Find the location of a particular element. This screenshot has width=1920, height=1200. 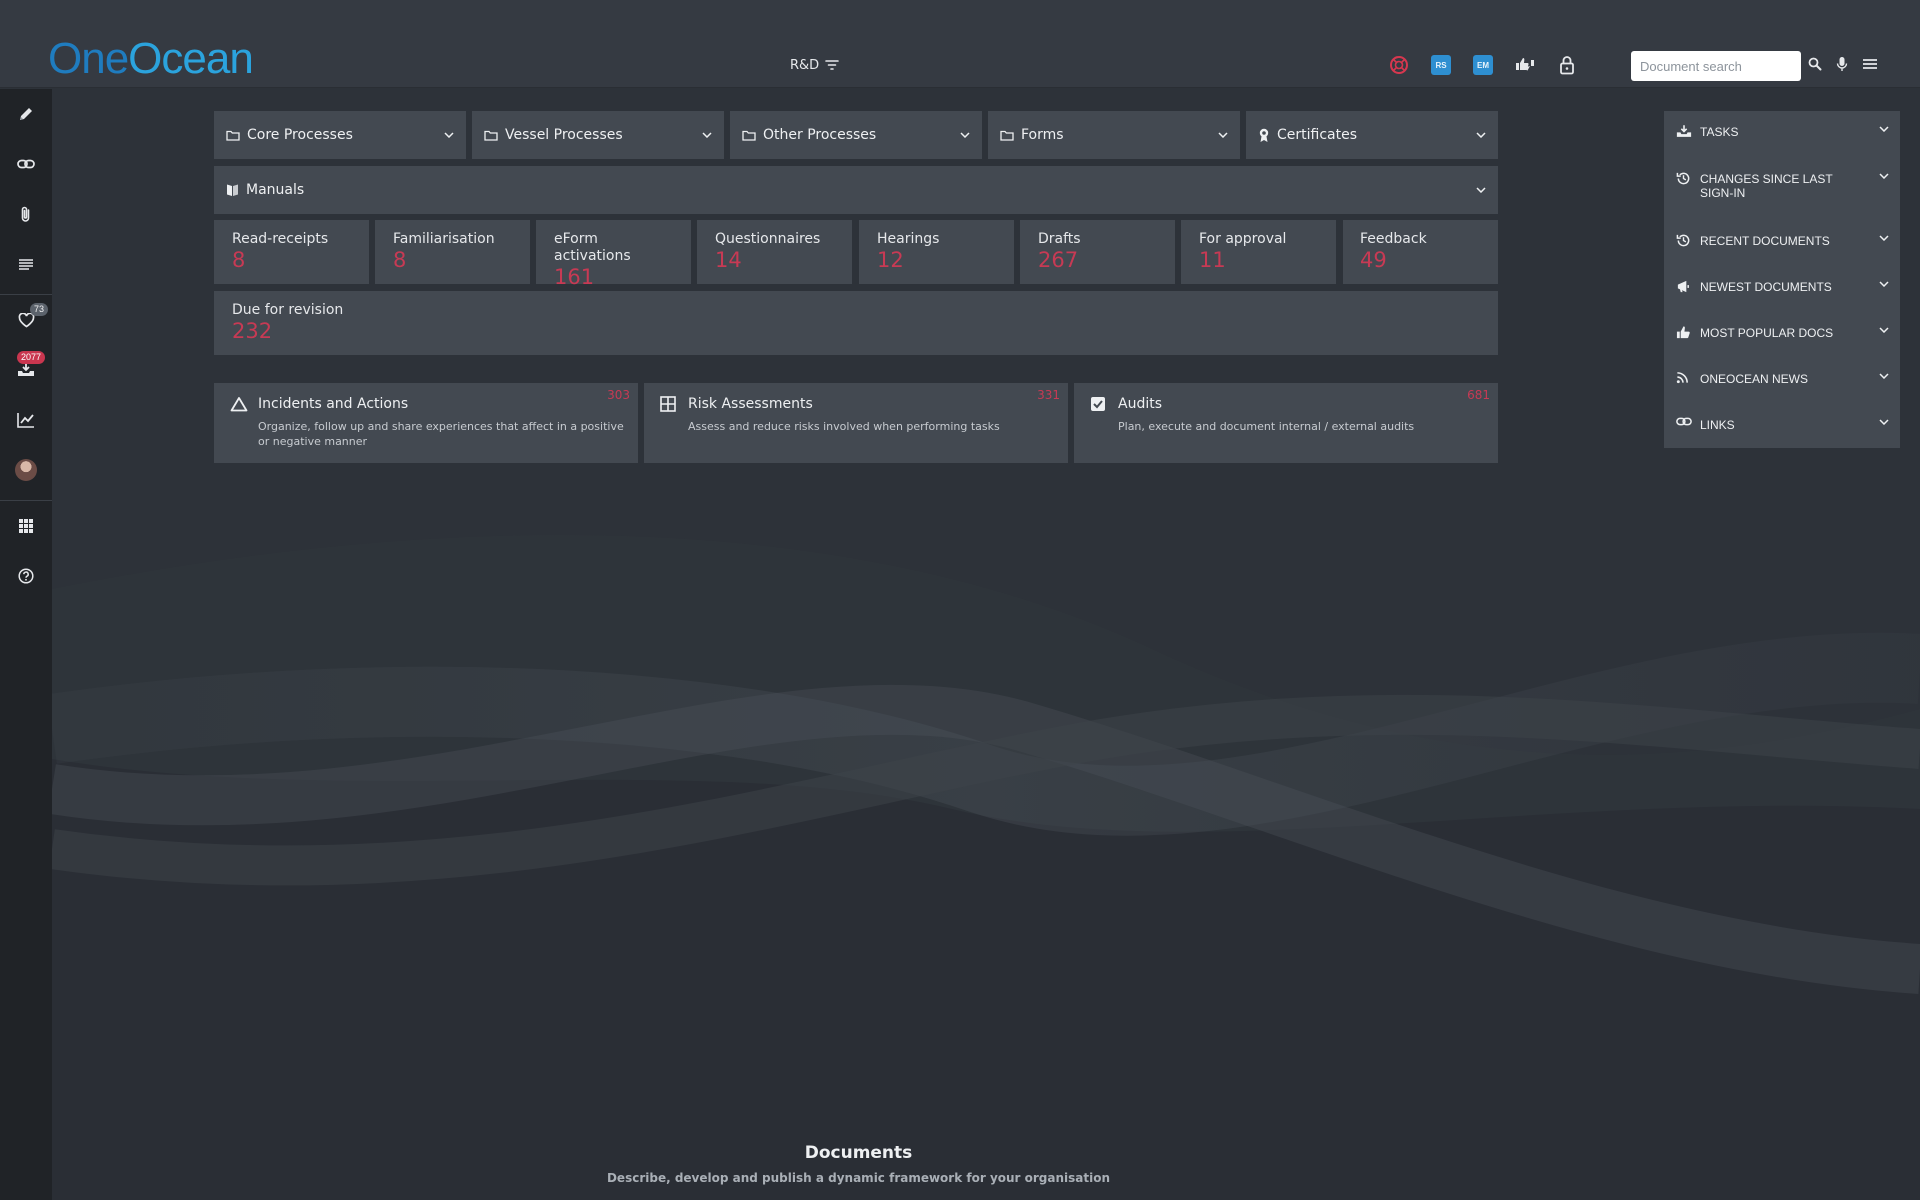

sidebar-list is located at coordinates (26, 264).